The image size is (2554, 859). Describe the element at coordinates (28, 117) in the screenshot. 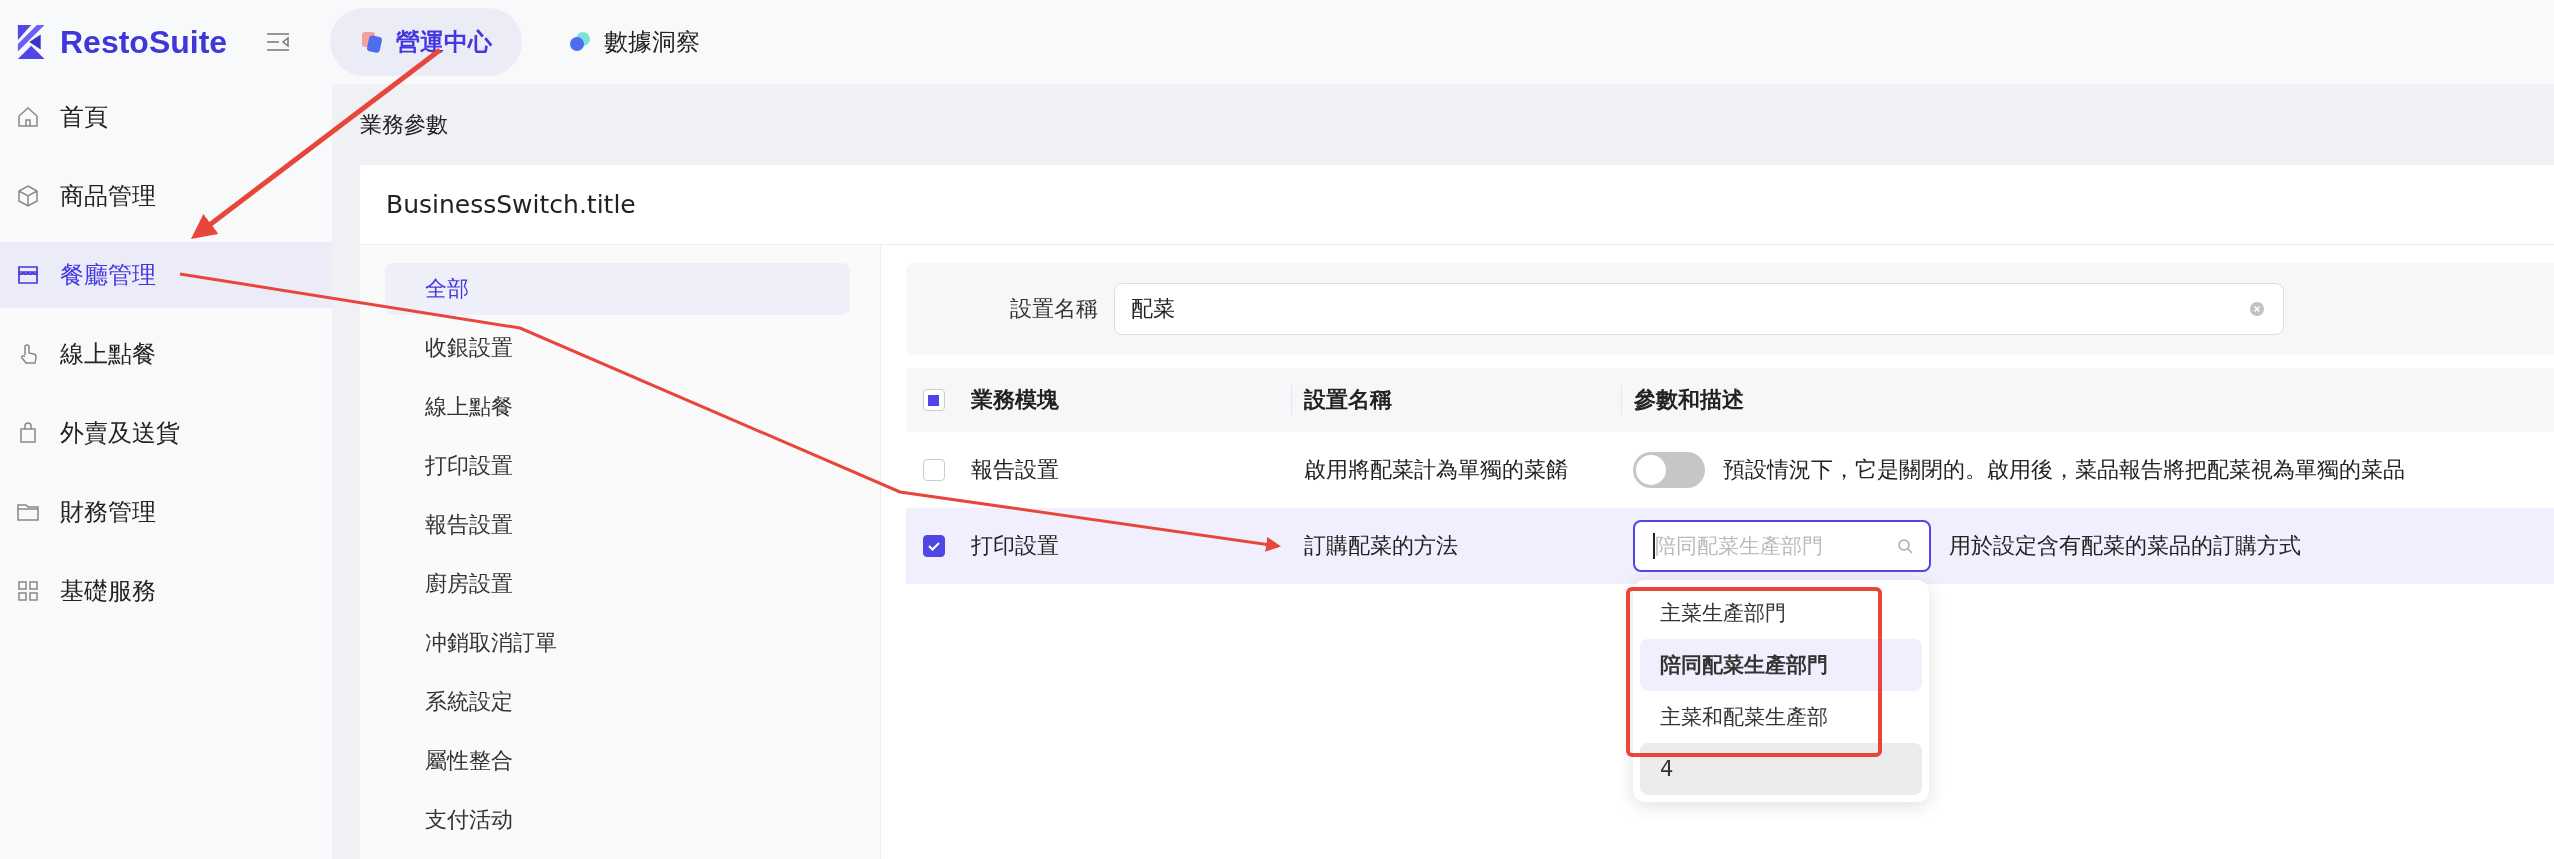

I see `home-icon` at that location.